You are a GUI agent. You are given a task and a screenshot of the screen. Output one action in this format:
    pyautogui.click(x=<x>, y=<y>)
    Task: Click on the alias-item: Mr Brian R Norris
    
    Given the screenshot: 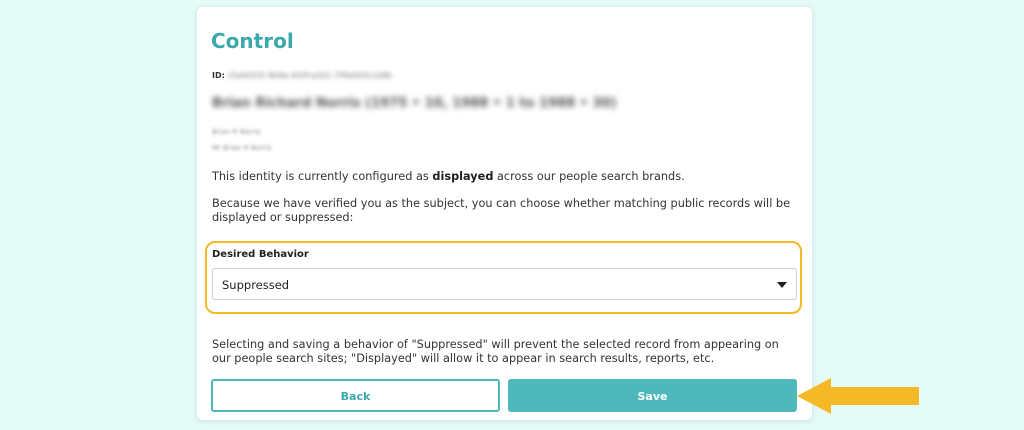 What is the action you would take?
    pyautogui.click(x=242, y=148)
    